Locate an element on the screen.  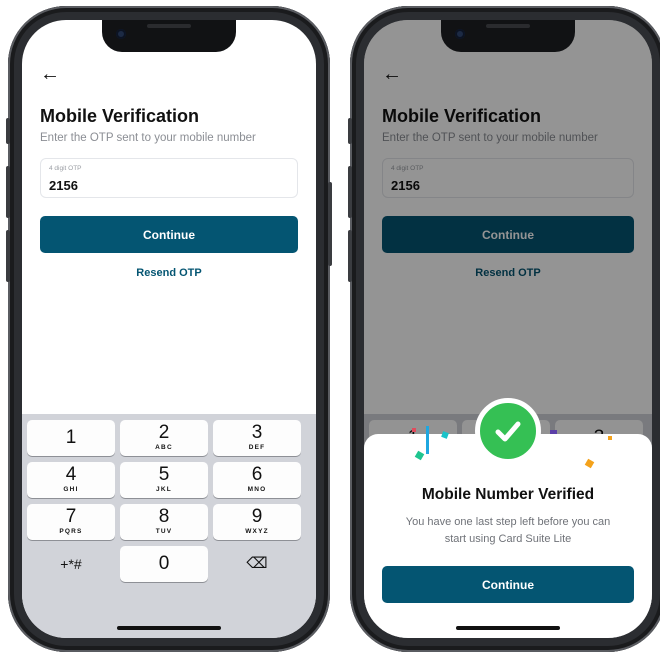
otp-input-label: 4 digit OTP is located at coordinates (65, 168).